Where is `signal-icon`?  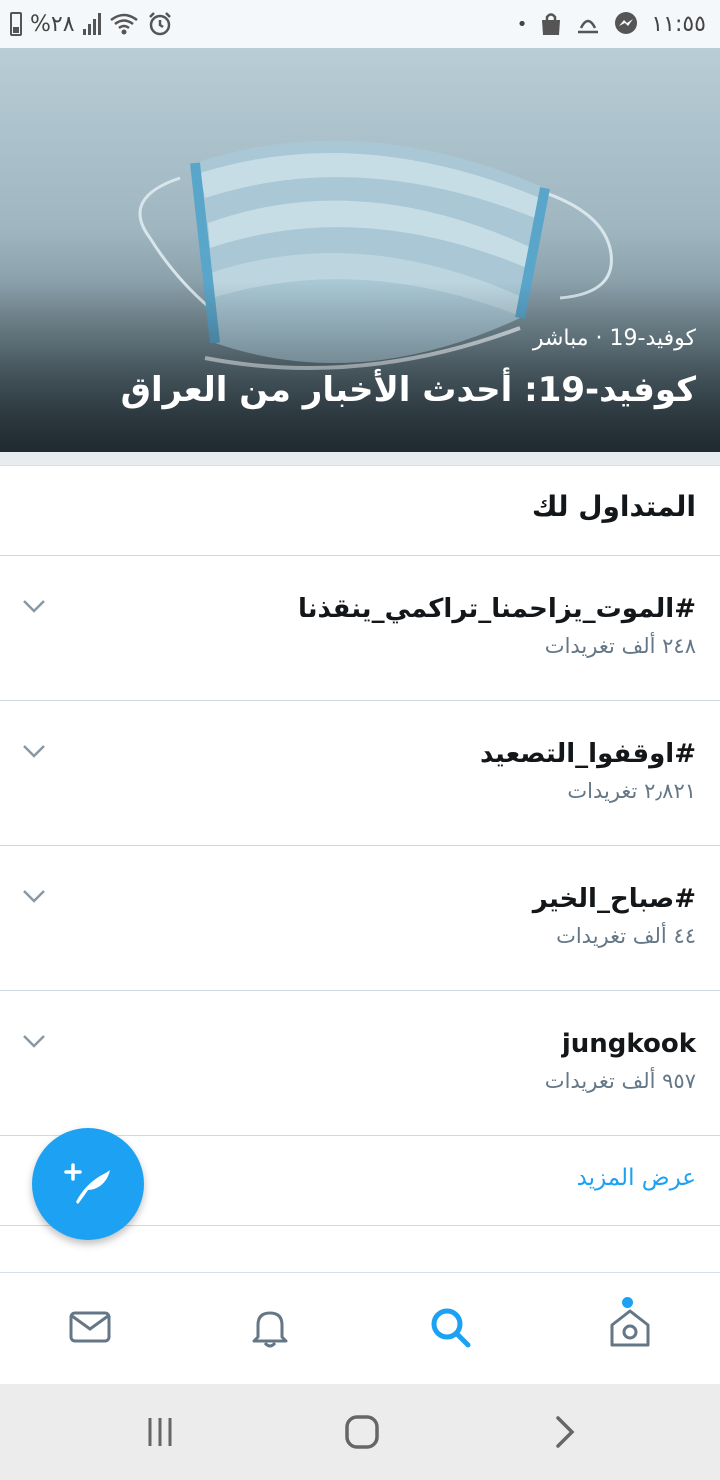 signal-icon is located at coordinates (91, 24).